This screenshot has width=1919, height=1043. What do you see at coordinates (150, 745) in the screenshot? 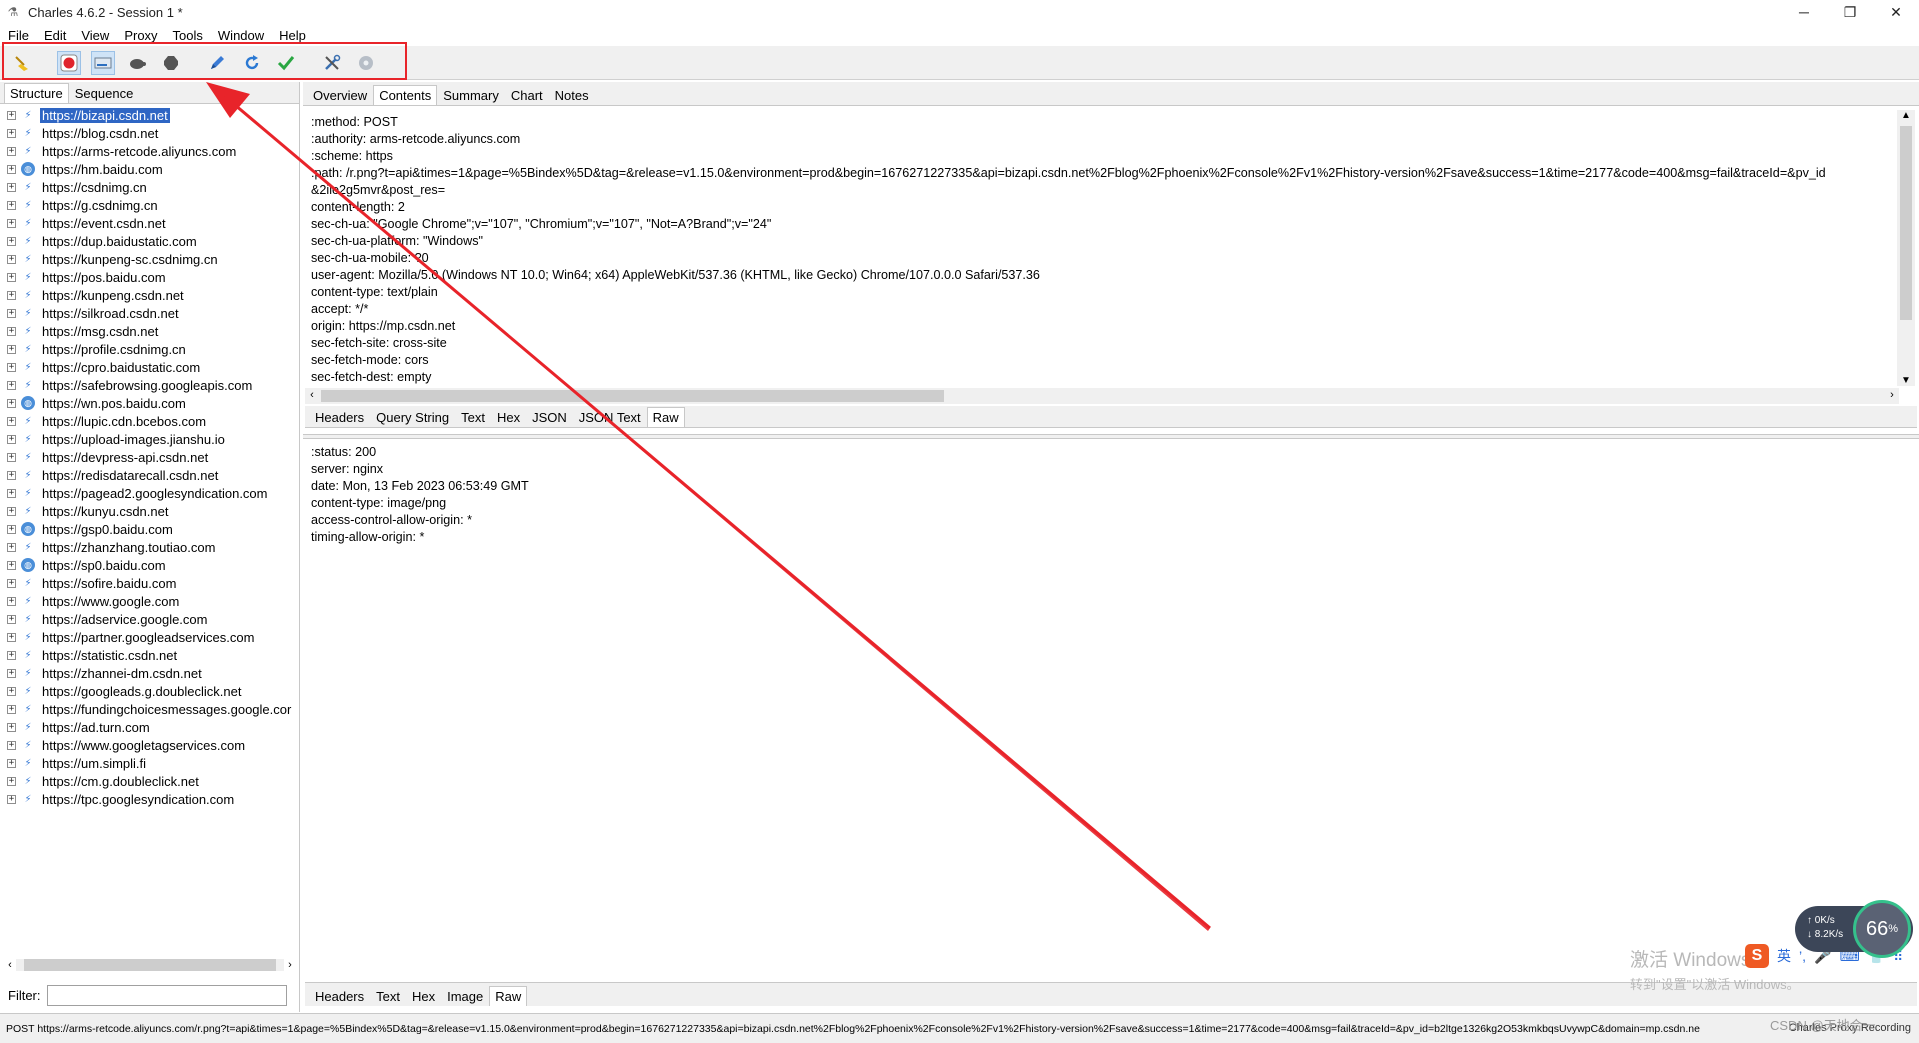
I see `tree-row: + ⚡ https://www.googletagservices.com` at bounding box center [150, 745].